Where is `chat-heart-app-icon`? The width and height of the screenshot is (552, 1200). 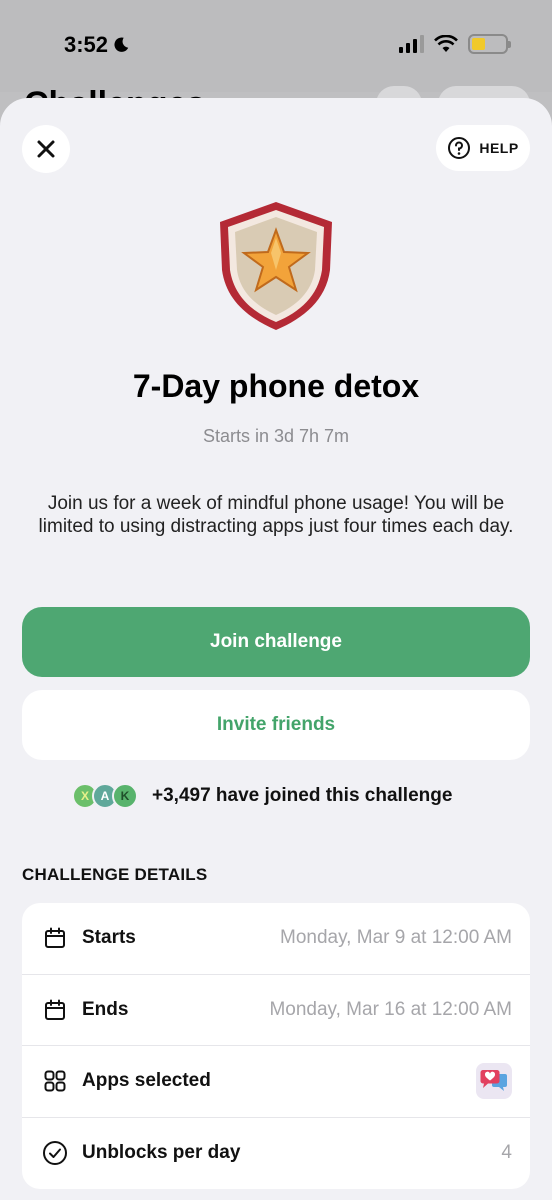
chat-heart-app-icon is located at coordinates (494, 1081).